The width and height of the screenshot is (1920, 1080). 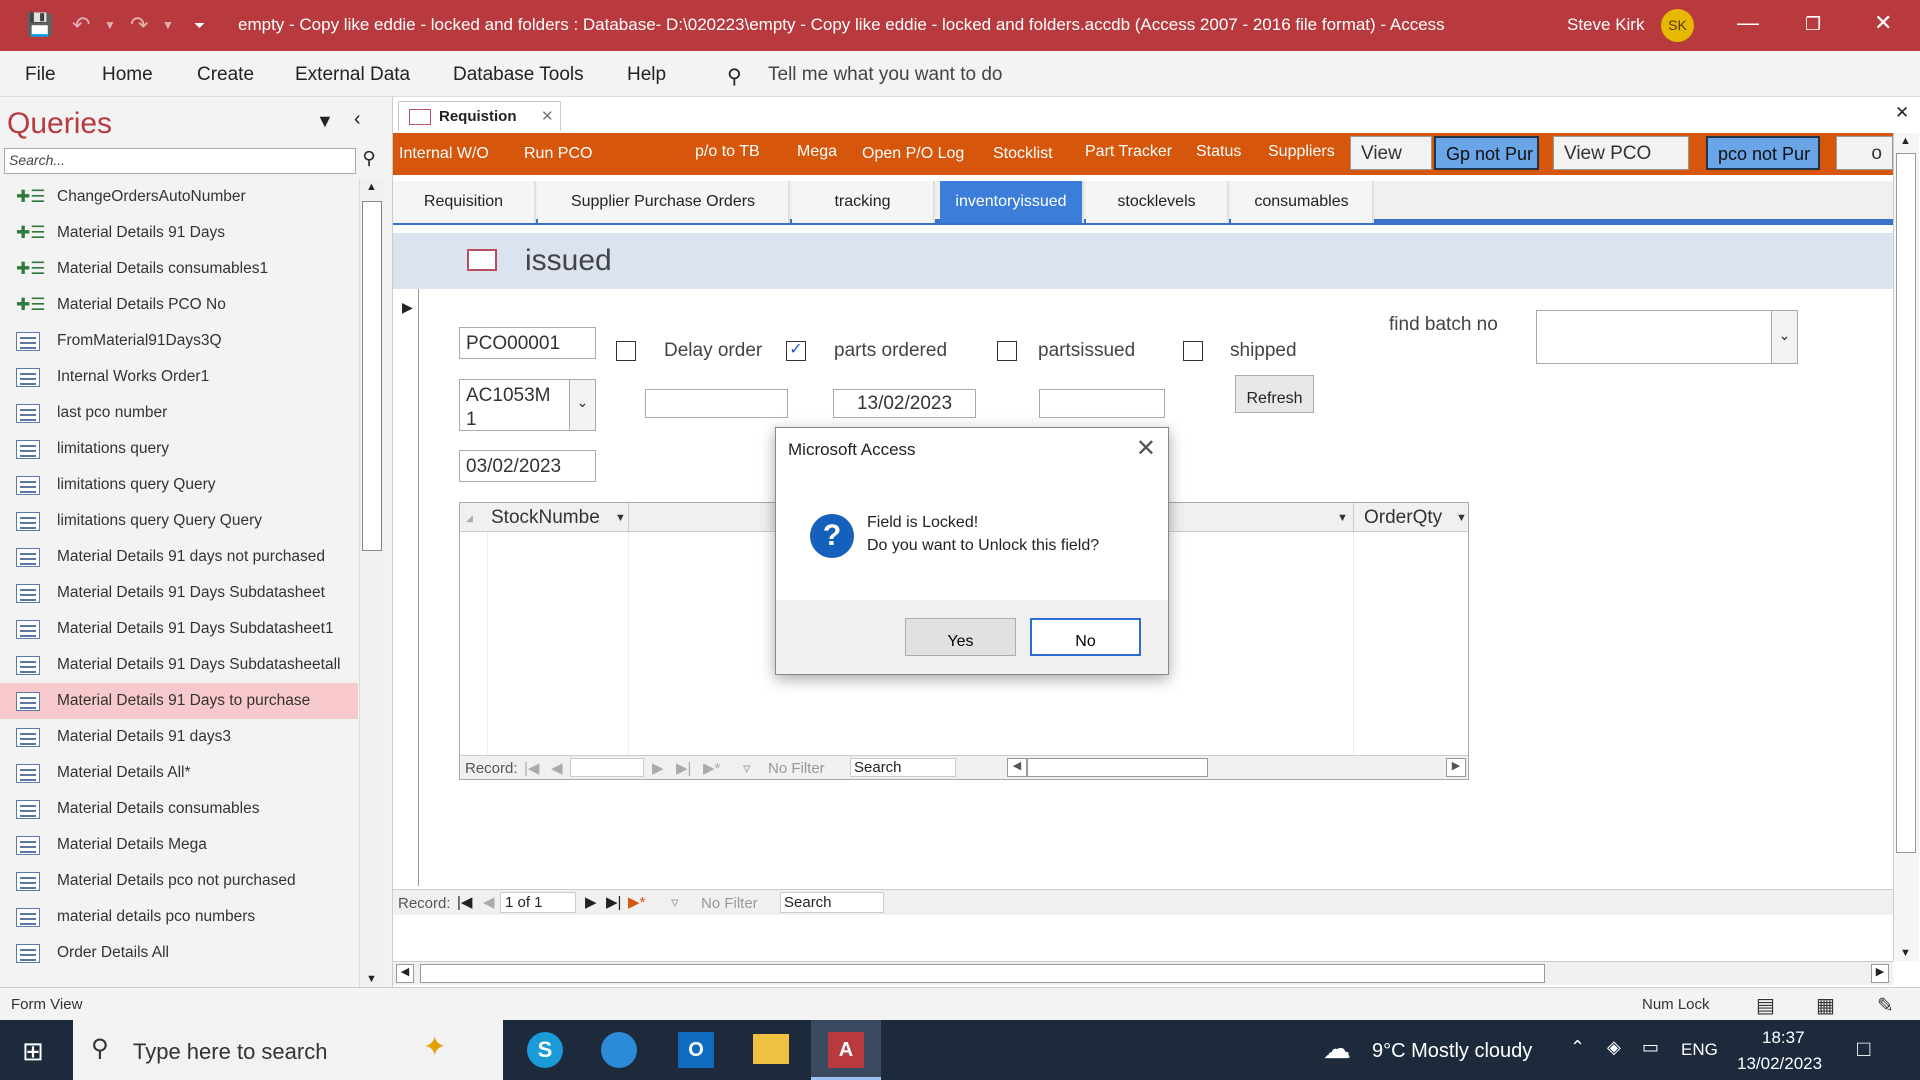 What do you see at coordinates (1765, 1005) in the screenshot?
I see `form-view-icon: ▤` at bounding box center [1765, 1005].